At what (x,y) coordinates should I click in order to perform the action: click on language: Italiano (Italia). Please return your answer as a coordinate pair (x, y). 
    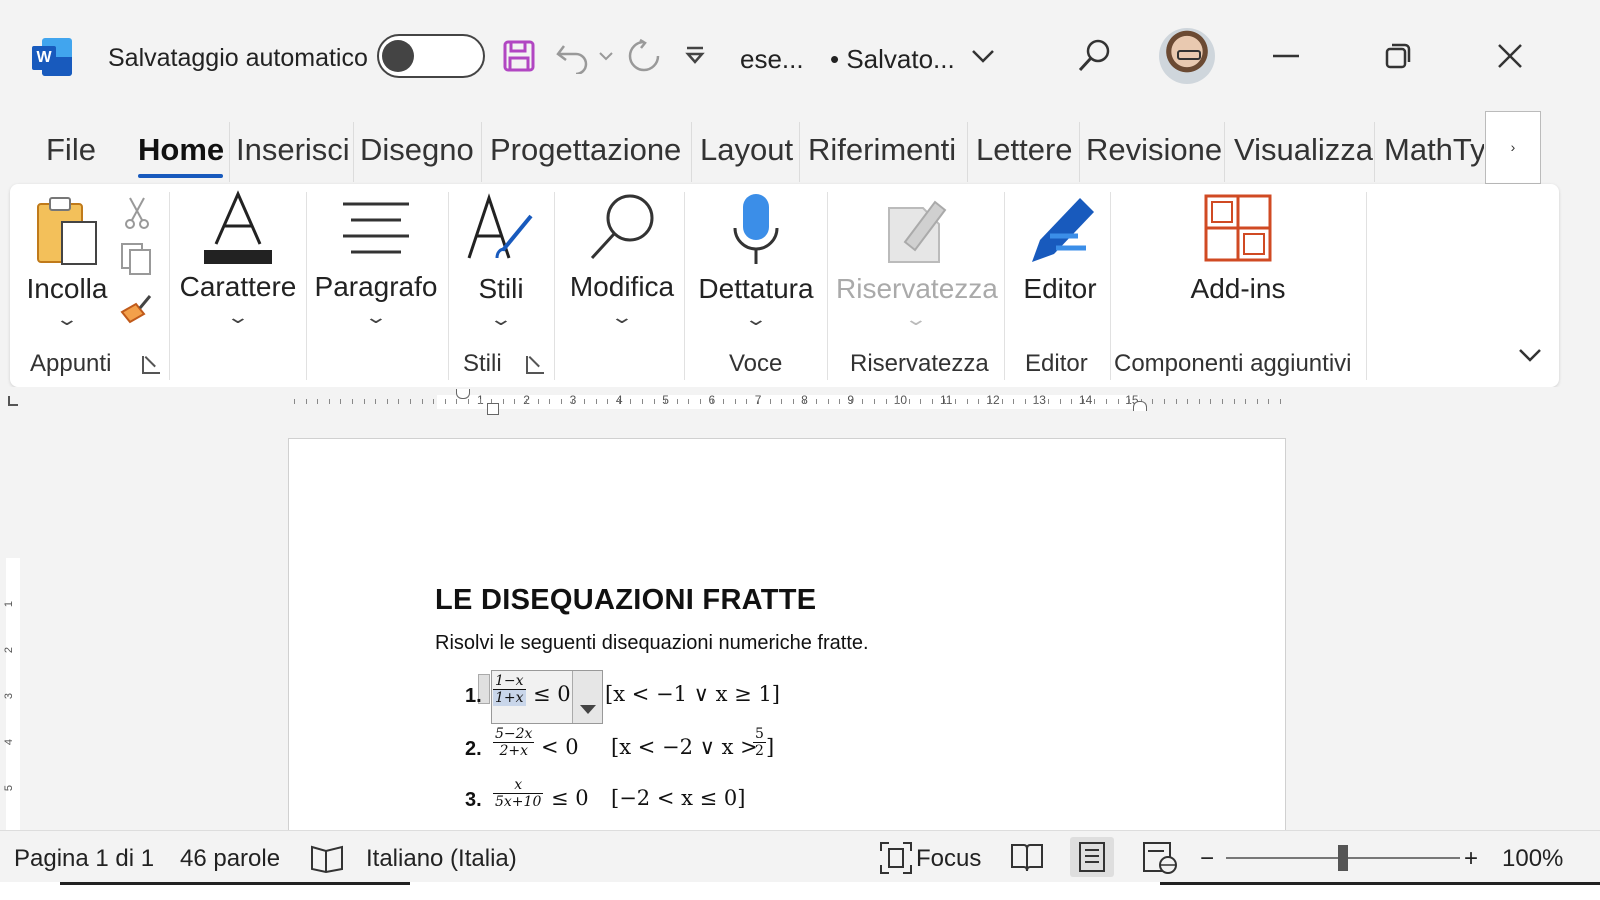
    Looking at the image, I should click on (441, 859).